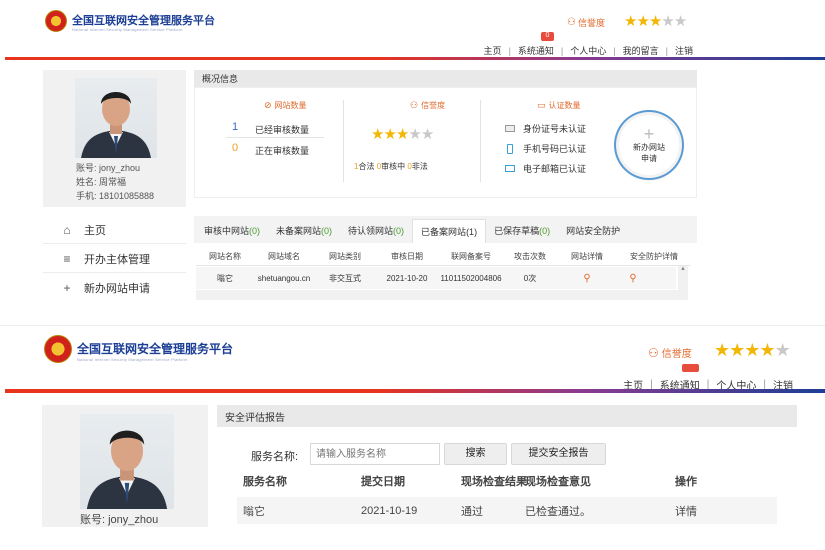  Describe the element at coordinates (493, 50) in the screenshot. I see `nav-item: 主页` at that location.